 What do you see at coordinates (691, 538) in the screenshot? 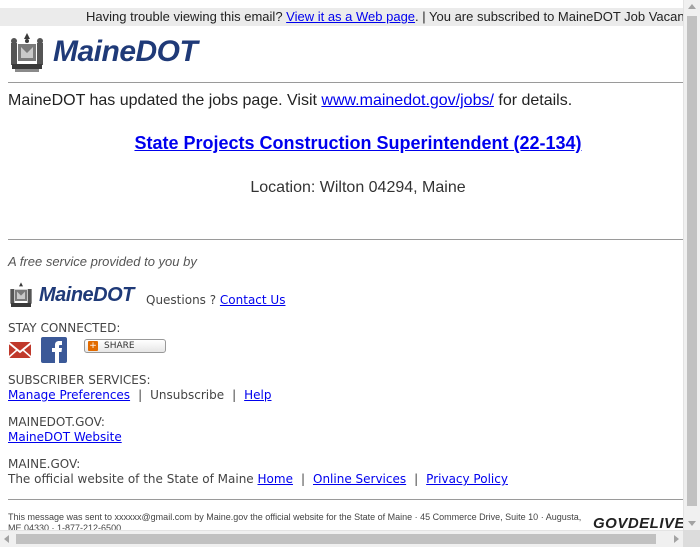
I see `scrollbar-corner` at bounding box center [691, 538].